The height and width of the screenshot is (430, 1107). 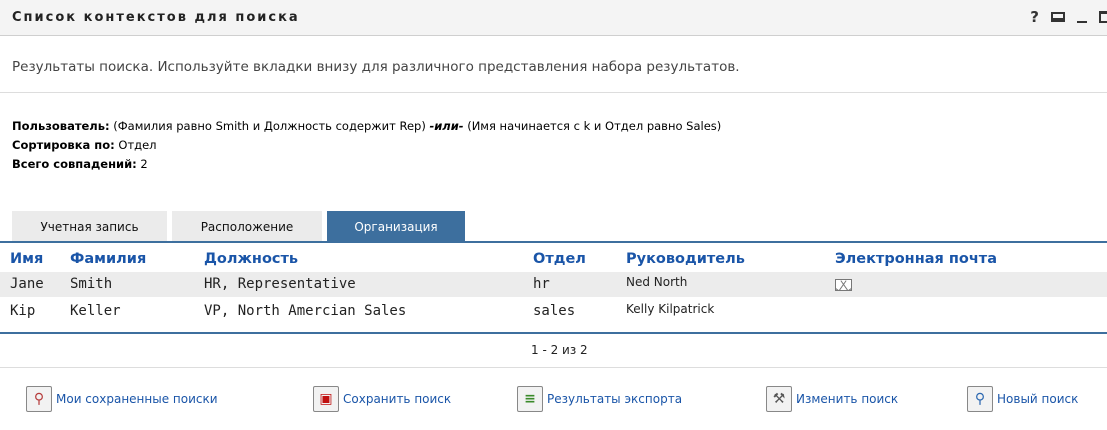 I want to click on cell-title: VP, North Amercian Sales, so click(x=305, y=311).